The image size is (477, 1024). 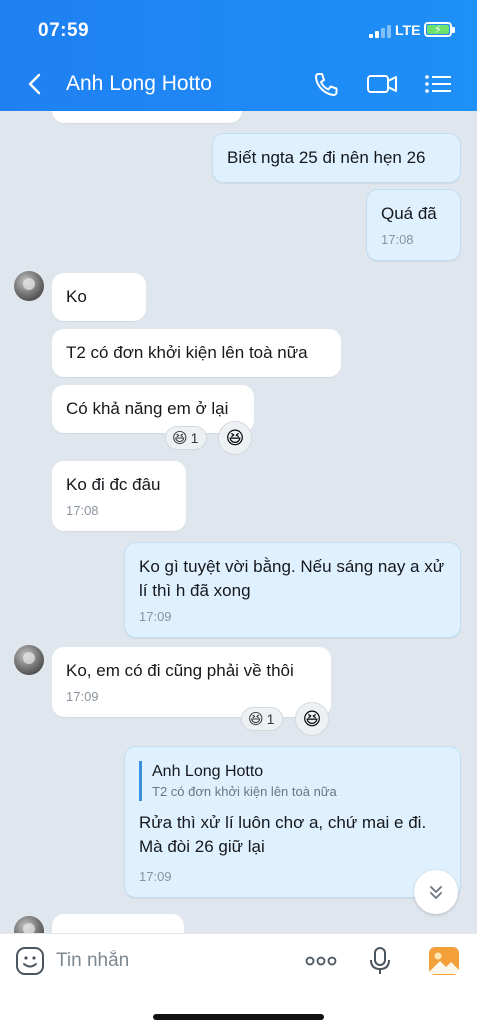 I want to click on chevron-double-down-icon, so click(x=436, y=892).